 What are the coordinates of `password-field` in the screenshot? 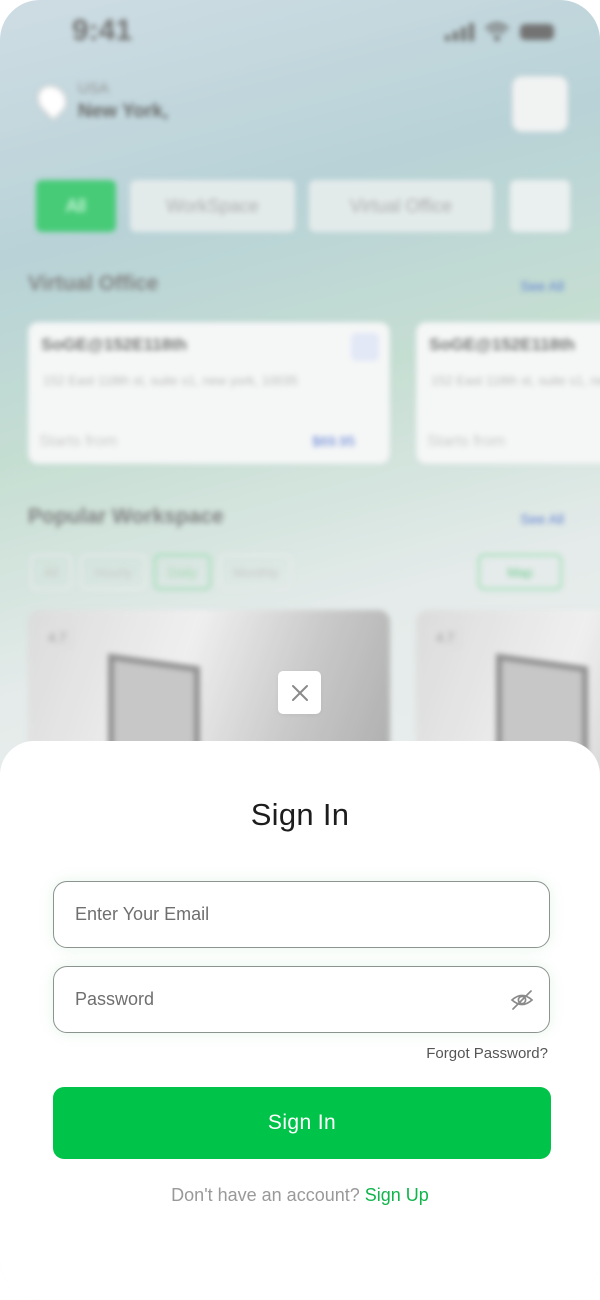 It's located at (301, 999).